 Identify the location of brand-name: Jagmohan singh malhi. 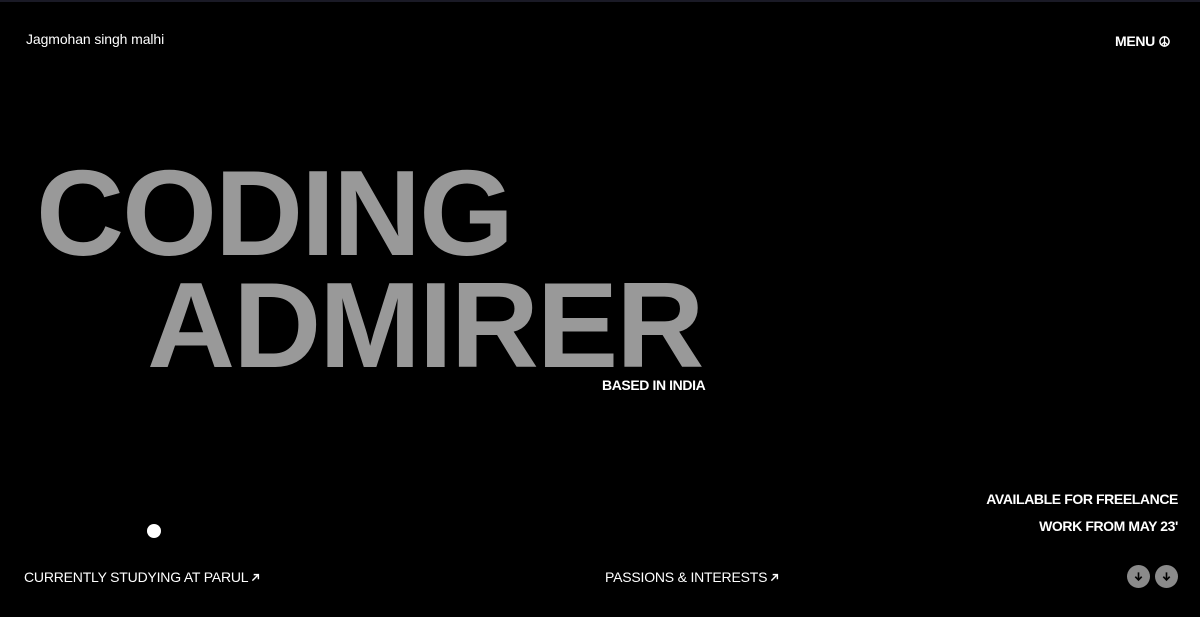
(95, 39).